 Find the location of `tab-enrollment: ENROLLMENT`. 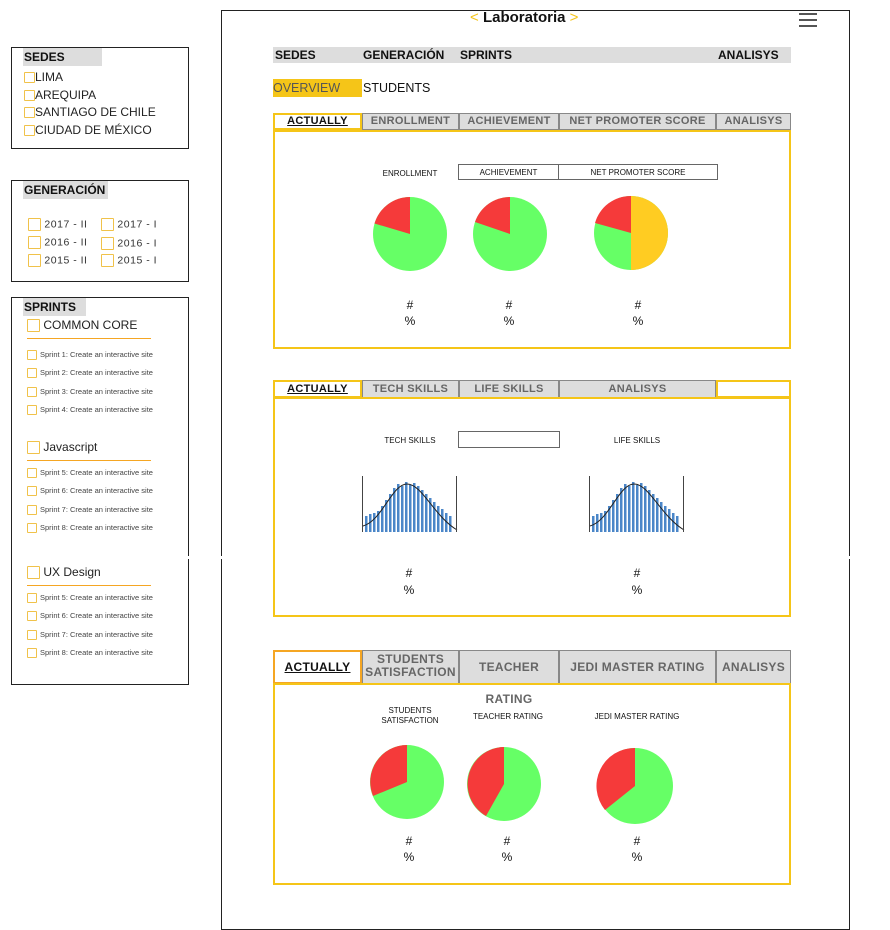

tab-enrollment: ENROLLMENT is located at coordinates (410, 121).